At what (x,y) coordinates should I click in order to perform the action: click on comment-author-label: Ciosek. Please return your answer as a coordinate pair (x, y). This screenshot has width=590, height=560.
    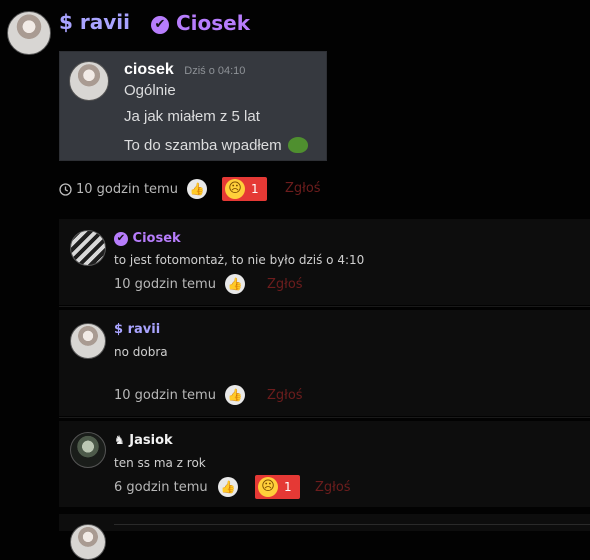
    Looking at the image, I should click on (156, 238).